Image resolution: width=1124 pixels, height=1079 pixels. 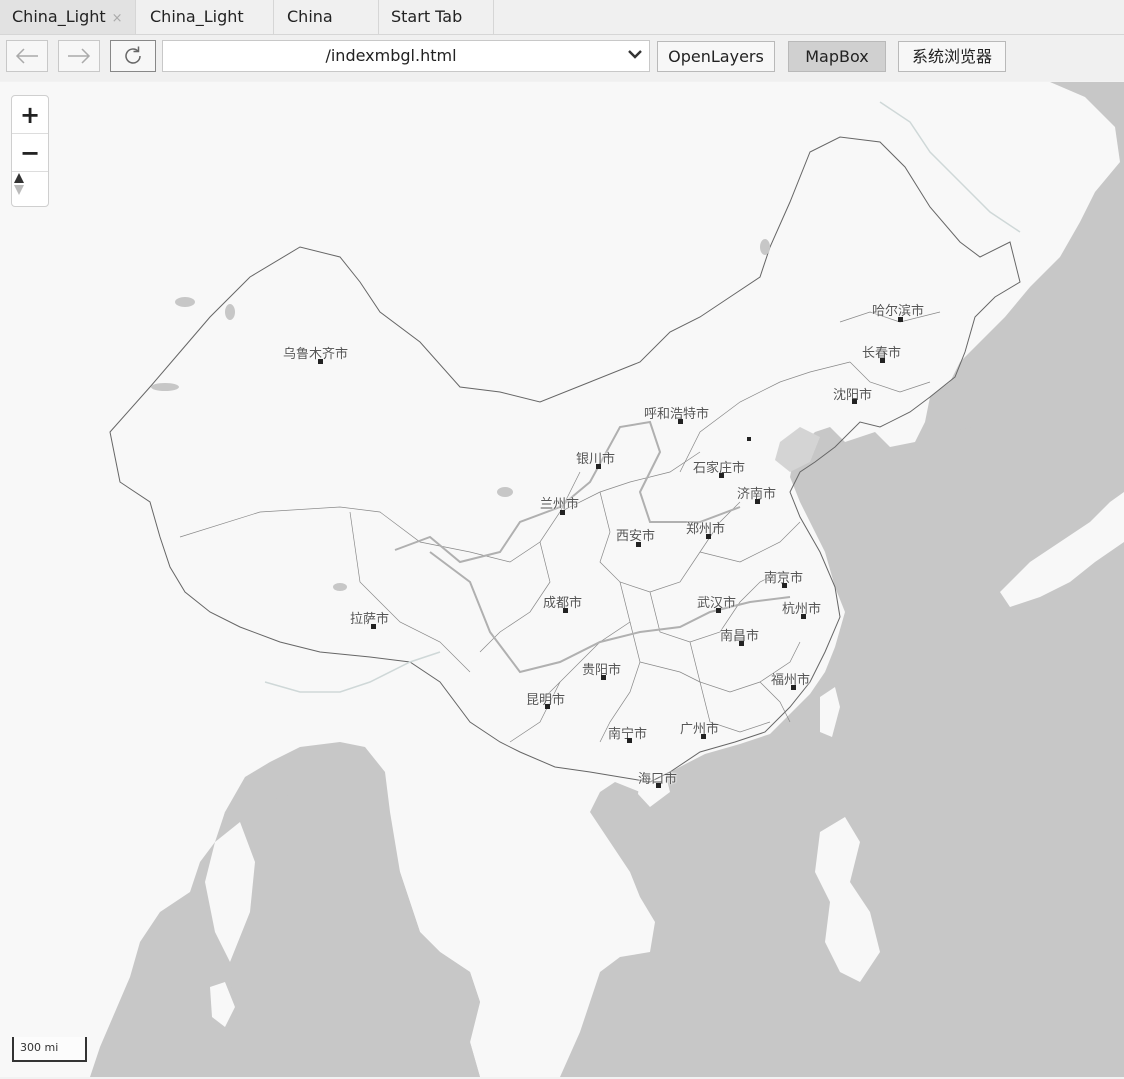 What do you see at coordinates (19, 184) in the screenshot?
I see `compass-icon` at bounding box center [19, 184].